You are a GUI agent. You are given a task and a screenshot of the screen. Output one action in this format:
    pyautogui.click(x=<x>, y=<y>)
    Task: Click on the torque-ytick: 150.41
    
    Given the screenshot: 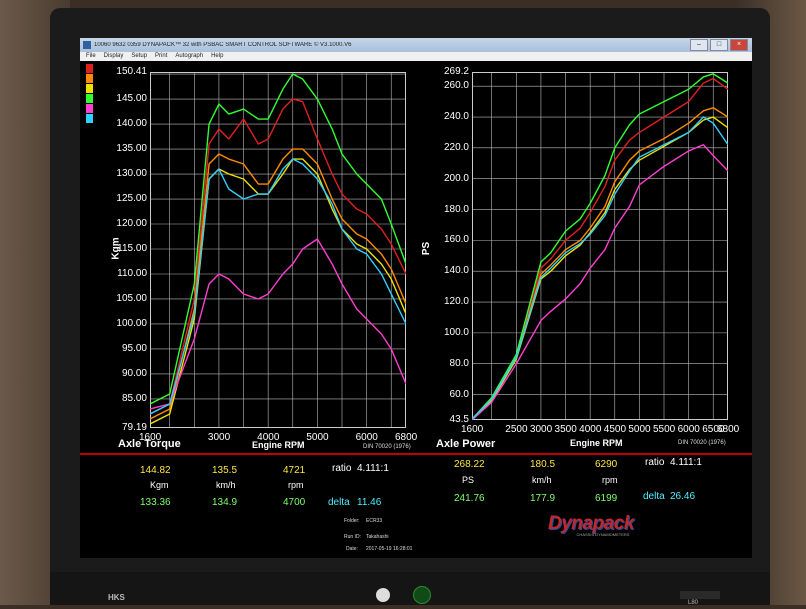 What is the action you would take?
    pyautogui.click(x=131, y=71)
    